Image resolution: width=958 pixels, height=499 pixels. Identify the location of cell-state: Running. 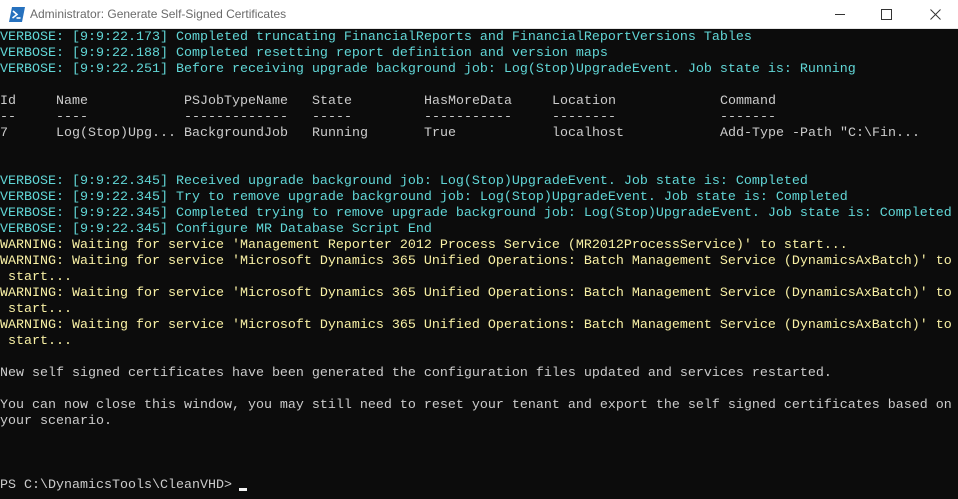
(340, 133).